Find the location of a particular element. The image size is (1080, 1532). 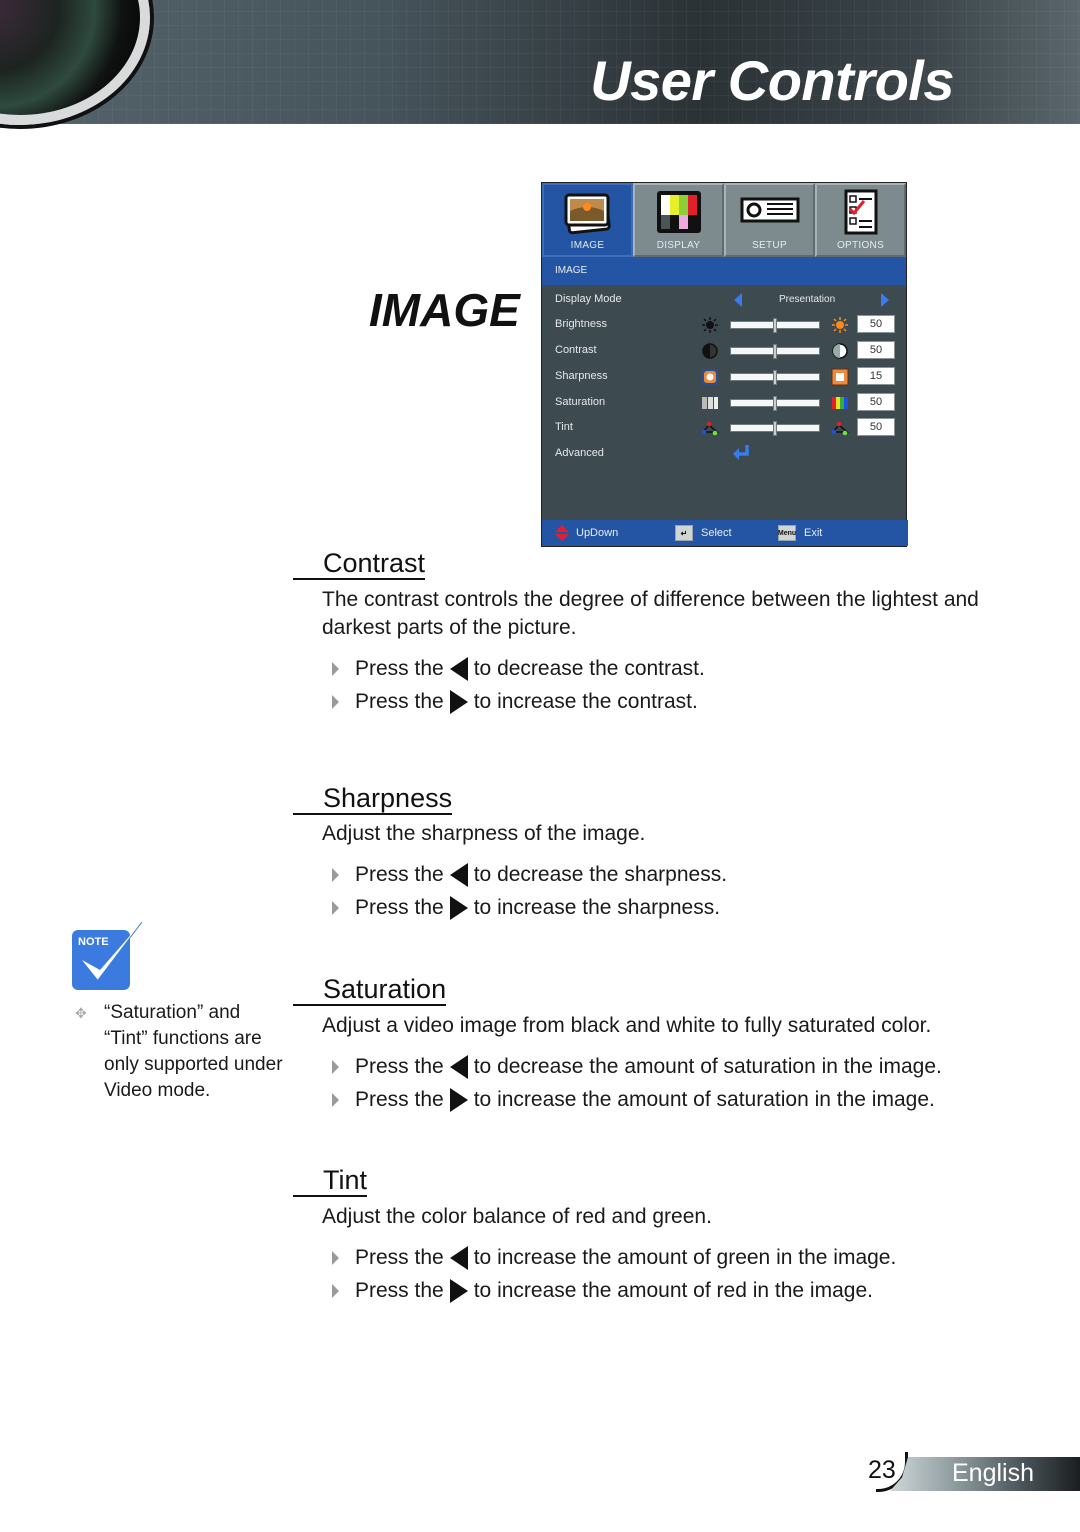

osd-footer: UpDown ↵ Select Menu Exit is located at coordinates (725, 533).